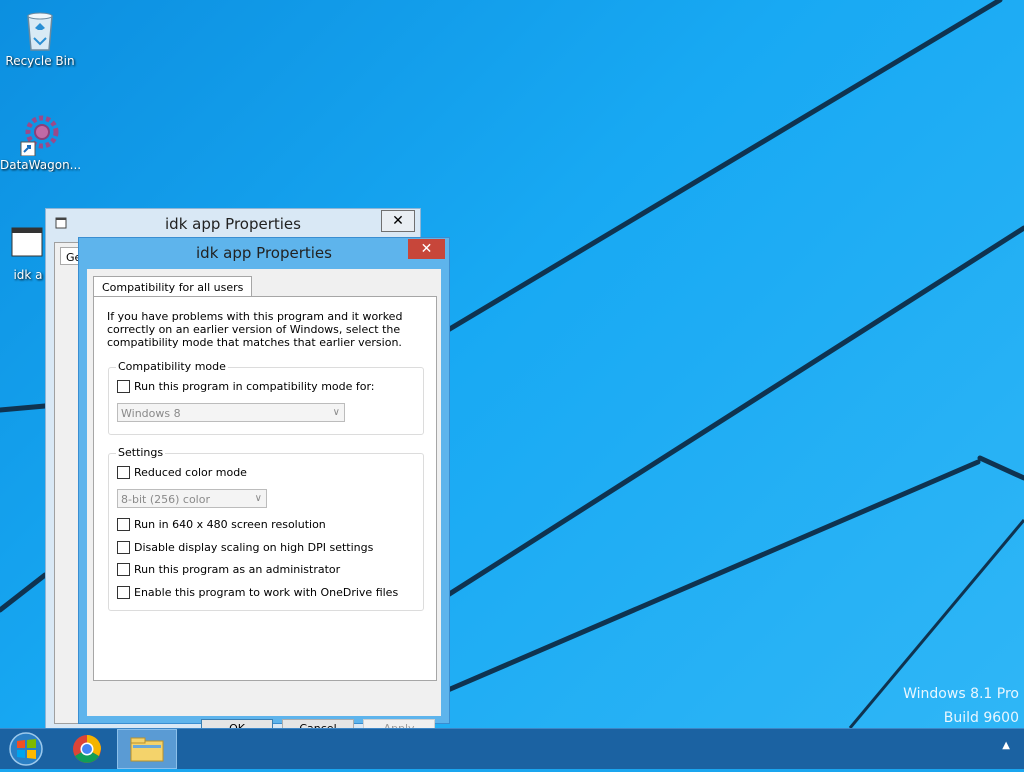  What do you see at coordinates (230, 524) in the screenshot?
I see `resolution-640-checkbox-label: Run in 640 x 480 screen resolution` at bounding box center [230, 524].